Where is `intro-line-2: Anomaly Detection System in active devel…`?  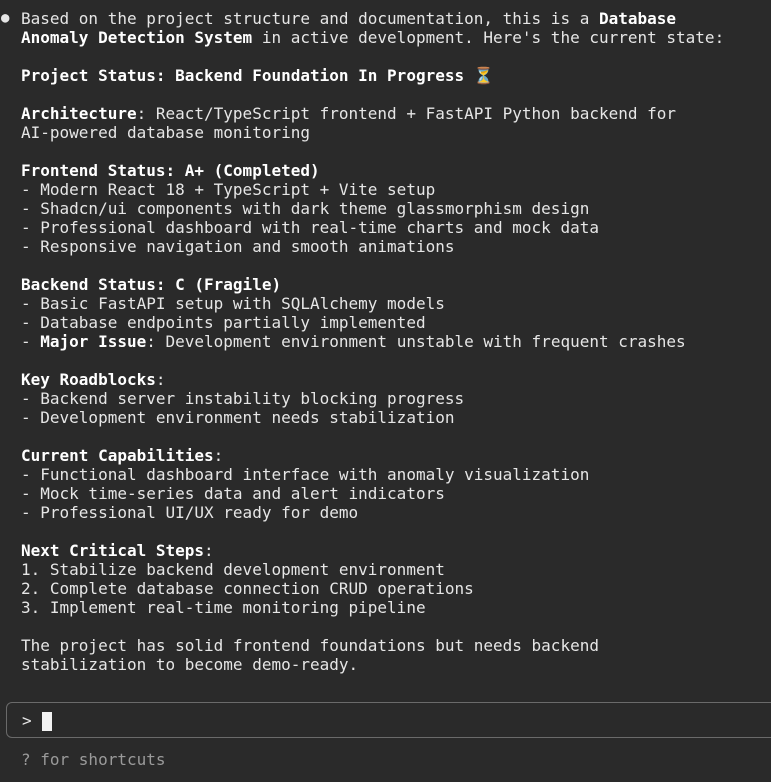 intro-line-2: Anomaly Detection System in active devel… is located at coordinates (373, 37).